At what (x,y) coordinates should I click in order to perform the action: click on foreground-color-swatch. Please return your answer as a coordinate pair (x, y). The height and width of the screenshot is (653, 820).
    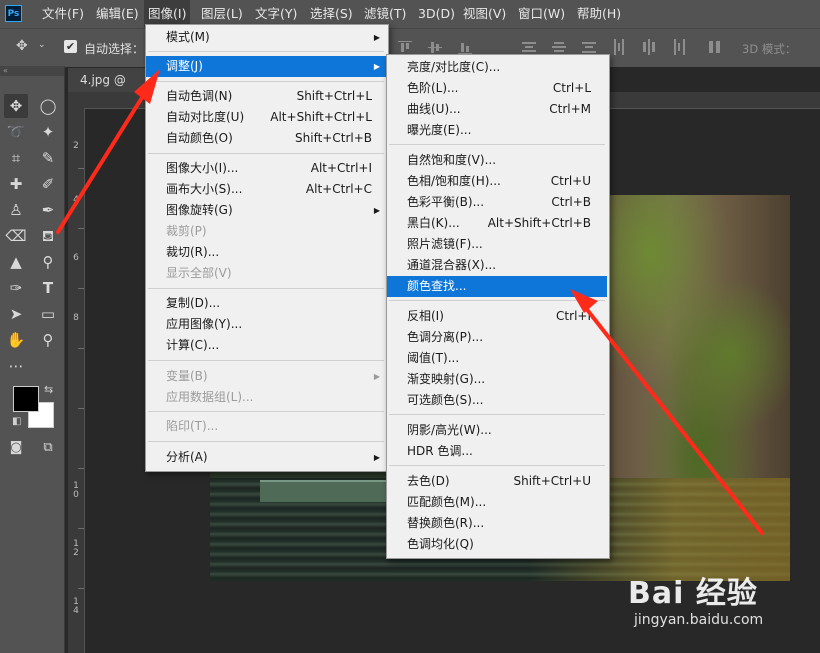
    Looking at the image, I should click on (26, 399).